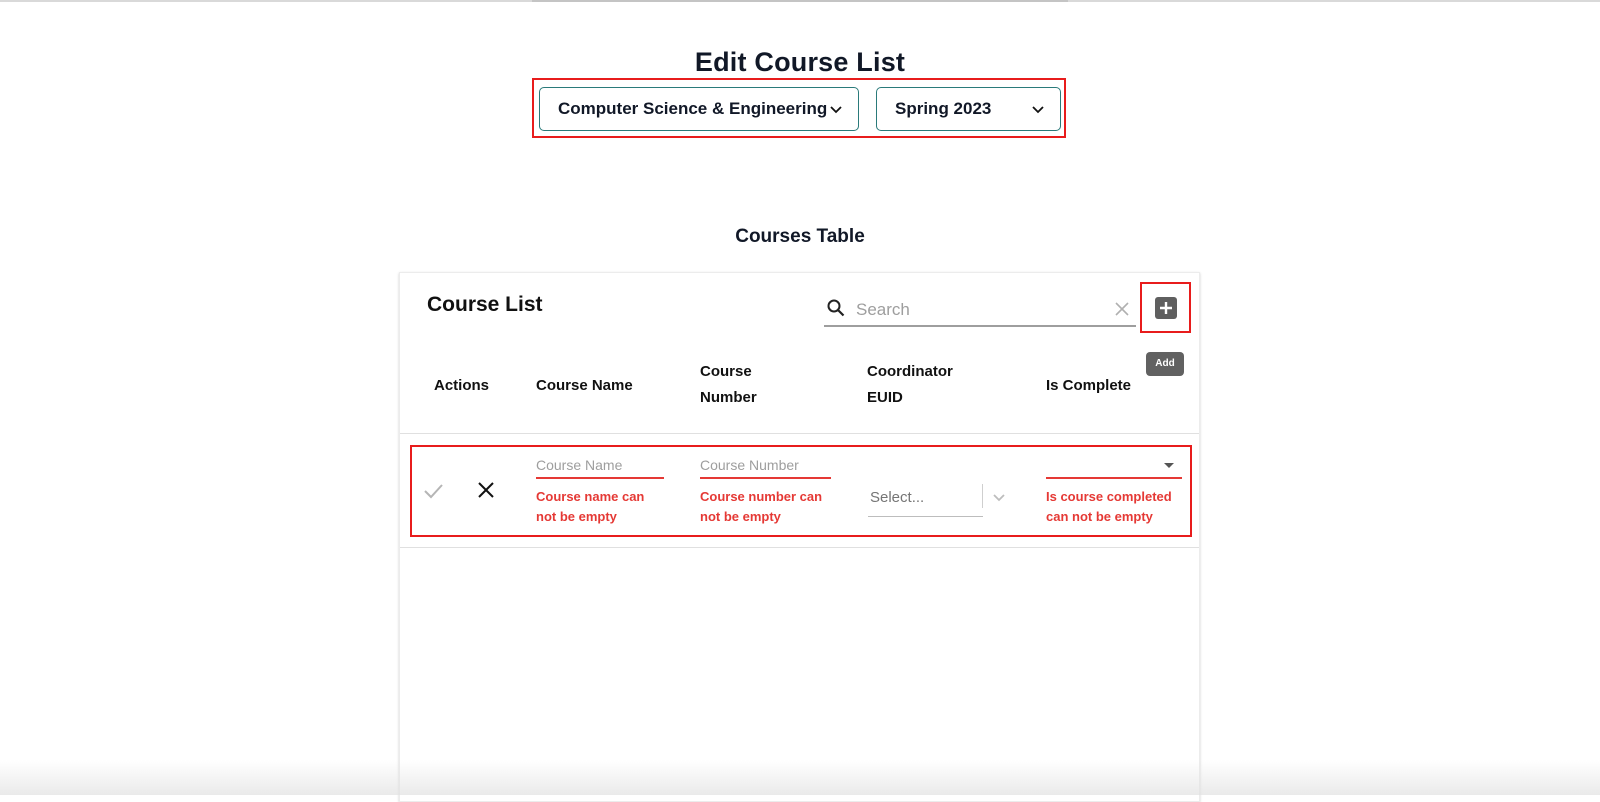 Image resolution: width=1600 pixels, height=802 pixels. I want to click on search-field, so click(980, 310).